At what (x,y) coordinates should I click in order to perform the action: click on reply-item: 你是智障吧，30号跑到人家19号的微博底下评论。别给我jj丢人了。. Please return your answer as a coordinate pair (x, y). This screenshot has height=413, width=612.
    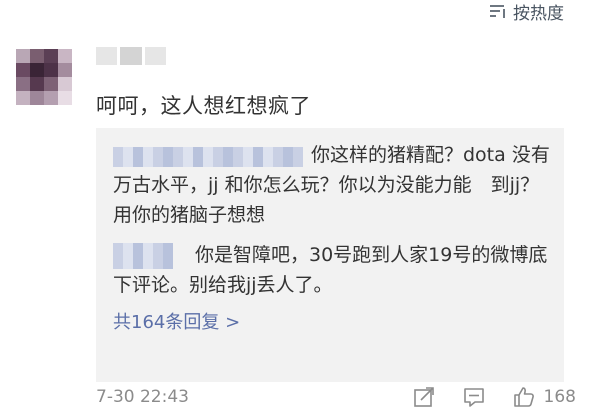
    Looking at the image, I should click on (333, 270).